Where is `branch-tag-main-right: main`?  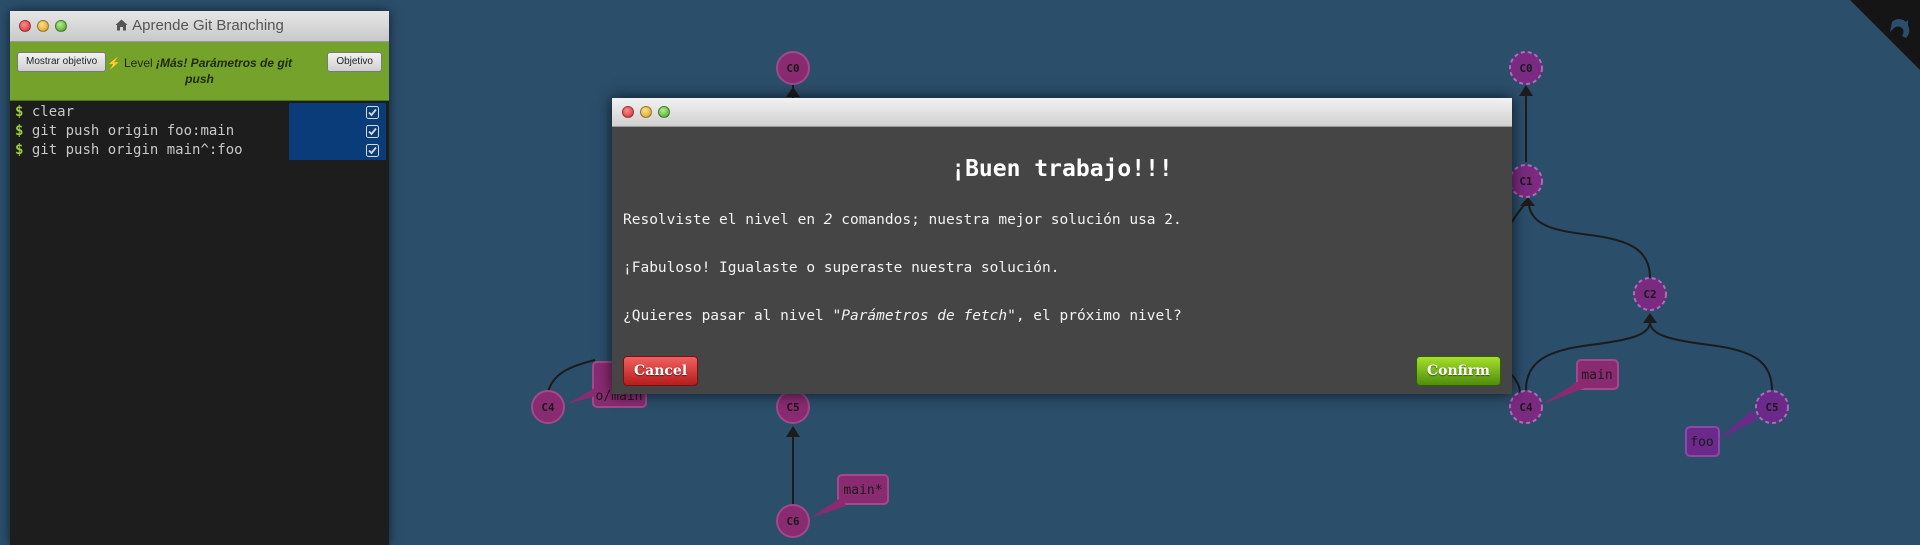 branch-tag-main-right: main is located at coordinates (1581, 381).